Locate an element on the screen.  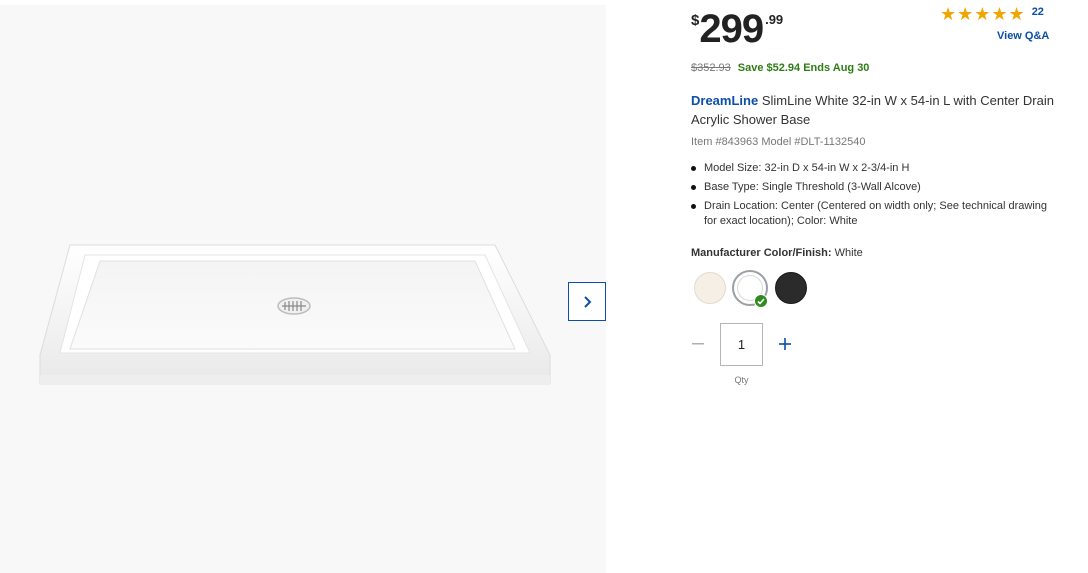
next-image-button is located at coordinates (587, 301).